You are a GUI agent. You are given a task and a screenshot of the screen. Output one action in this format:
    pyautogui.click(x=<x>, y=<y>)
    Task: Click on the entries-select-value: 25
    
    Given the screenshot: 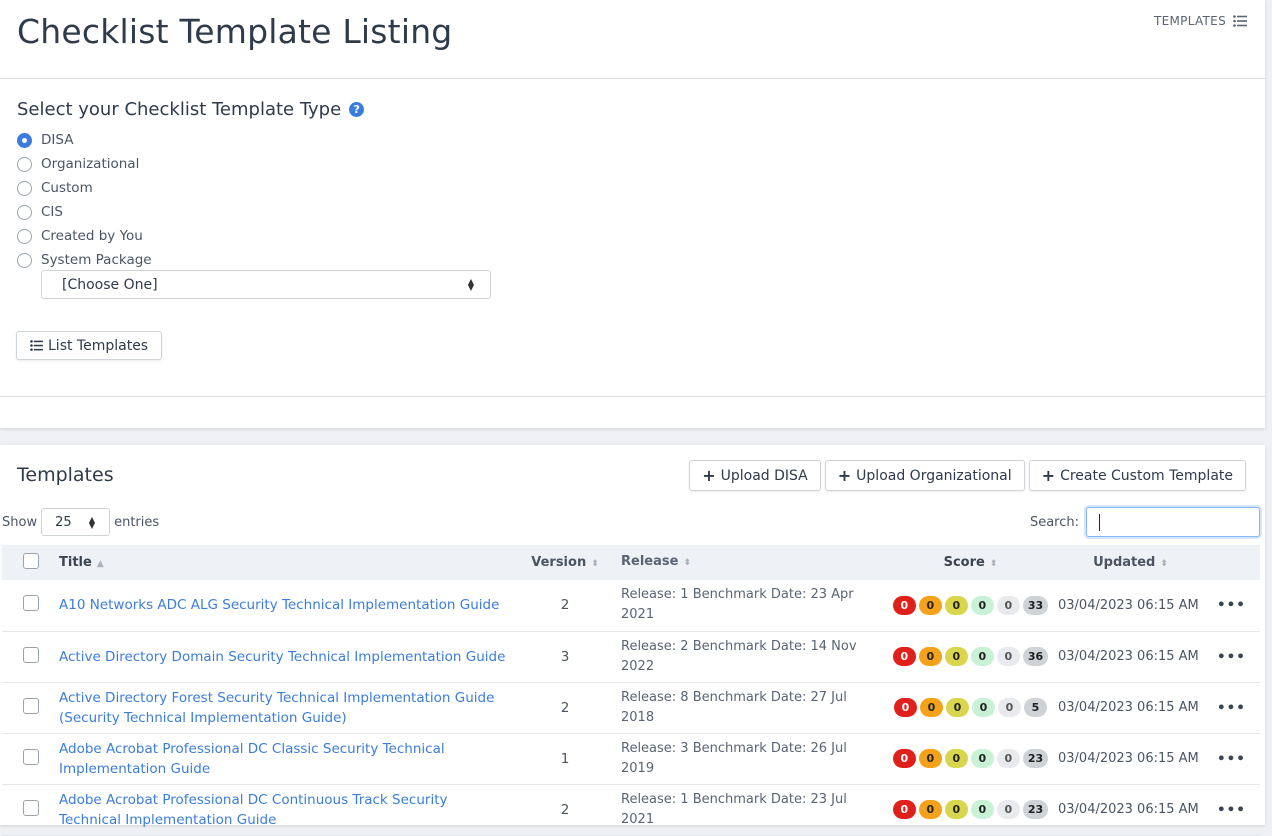 What is the action you would take?
    pyautogui.click(x=63, y=522)
    